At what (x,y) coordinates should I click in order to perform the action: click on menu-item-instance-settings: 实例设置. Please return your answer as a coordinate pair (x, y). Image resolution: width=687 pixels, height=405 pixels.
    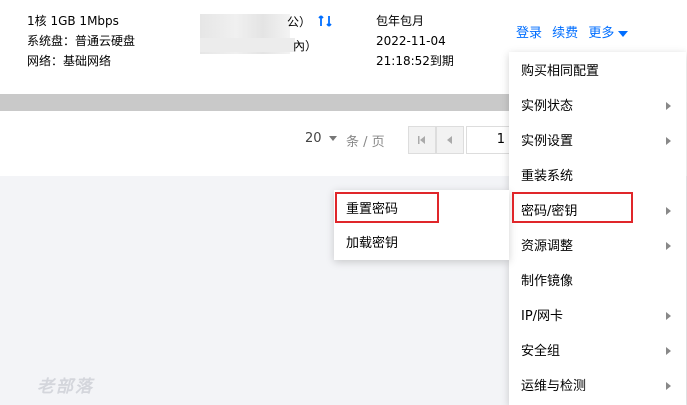
    Looking at the image, I should click on (597, 141).